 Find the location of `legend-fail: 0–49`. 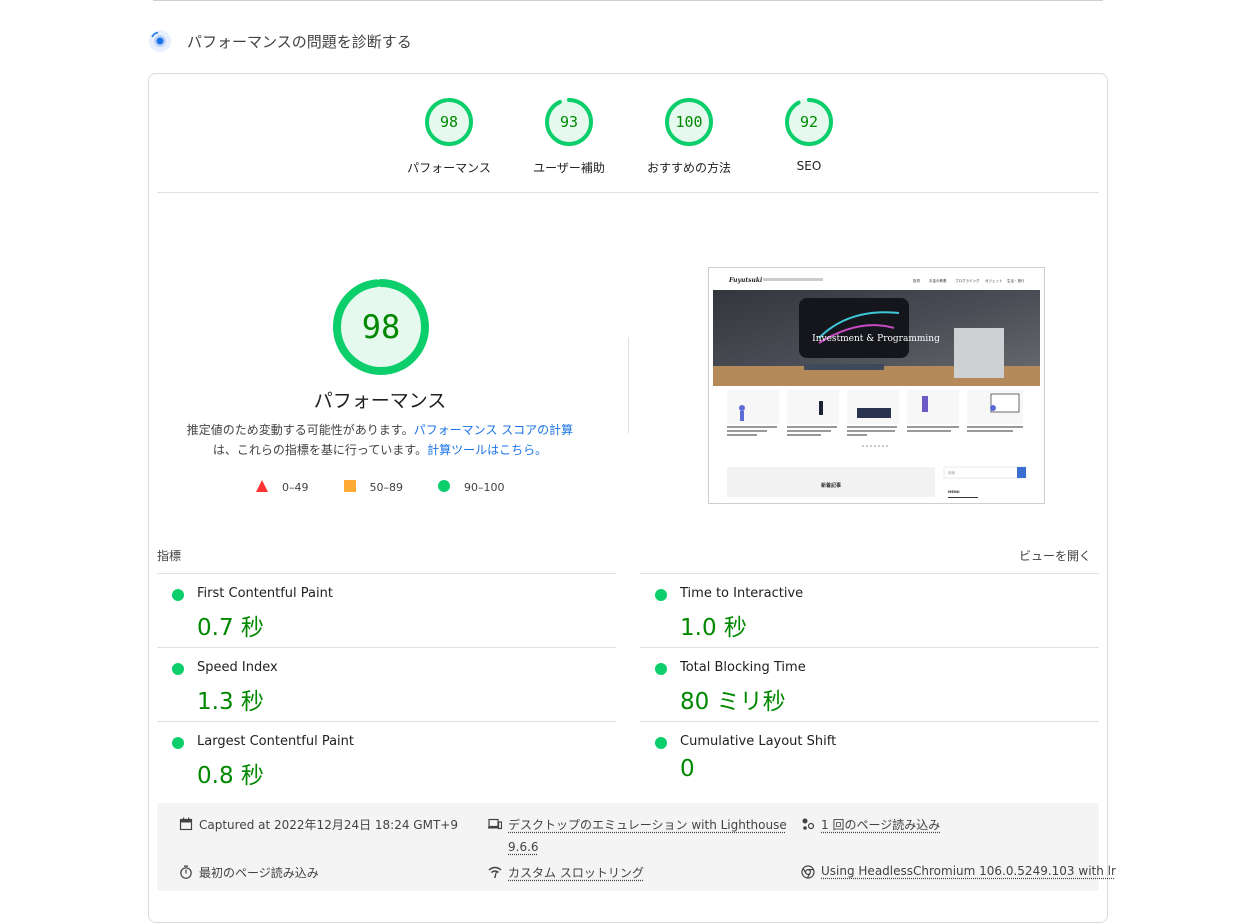

legend-fail: 0–49 is located at coordinates (282, 487).